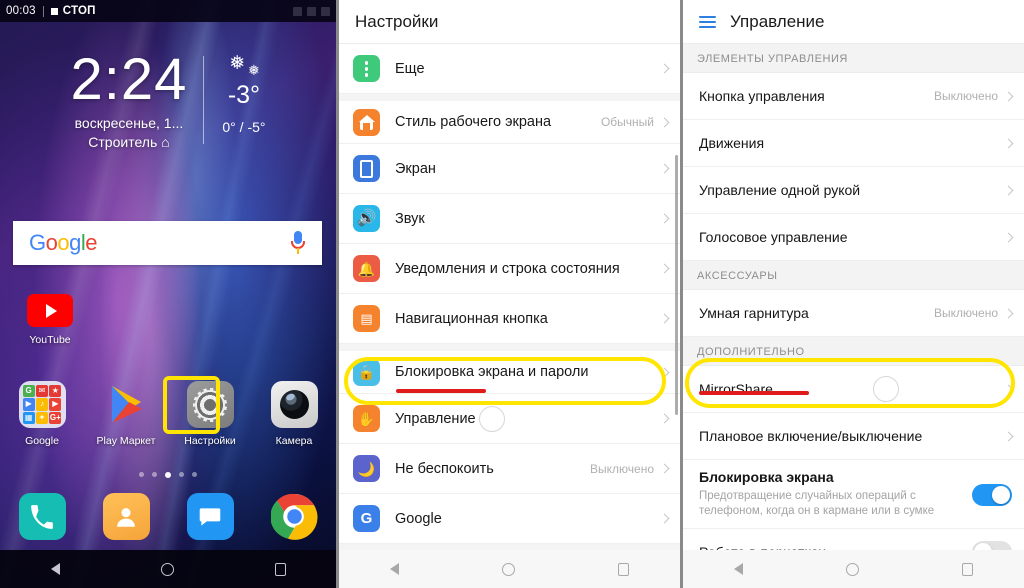 This screenshot has width=1024, height=588. What do you see at coordinates (853, 22) in the screenshot?
I see `management-title-bar: Управление` at bounding box center [853, 22].